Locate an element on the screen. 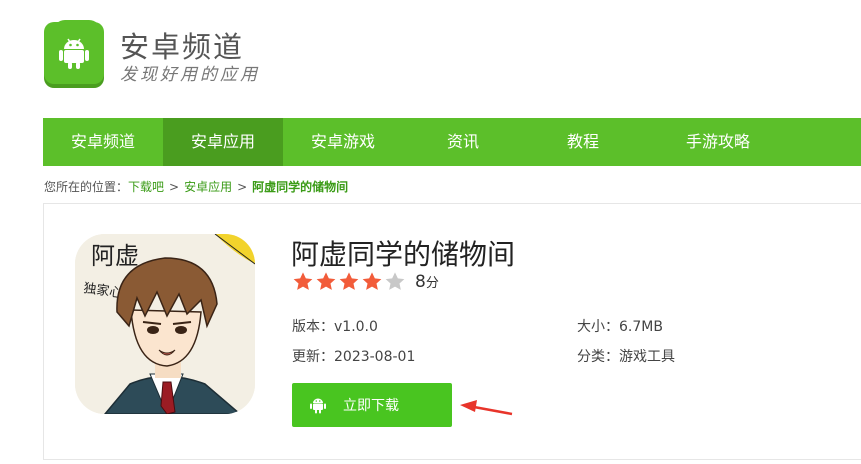 This screenshot has height=464, width=861. red-arrow-annotation-icon is located at coordinates (486, 408).